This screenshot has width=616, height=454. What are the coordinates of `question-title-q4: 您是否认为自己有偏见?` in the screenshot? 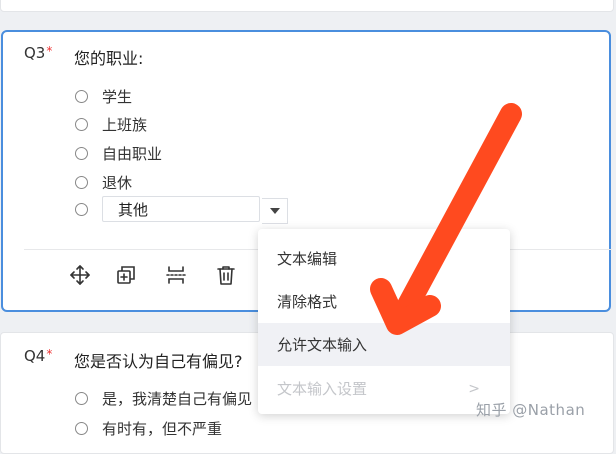 It's located at (158, 361).